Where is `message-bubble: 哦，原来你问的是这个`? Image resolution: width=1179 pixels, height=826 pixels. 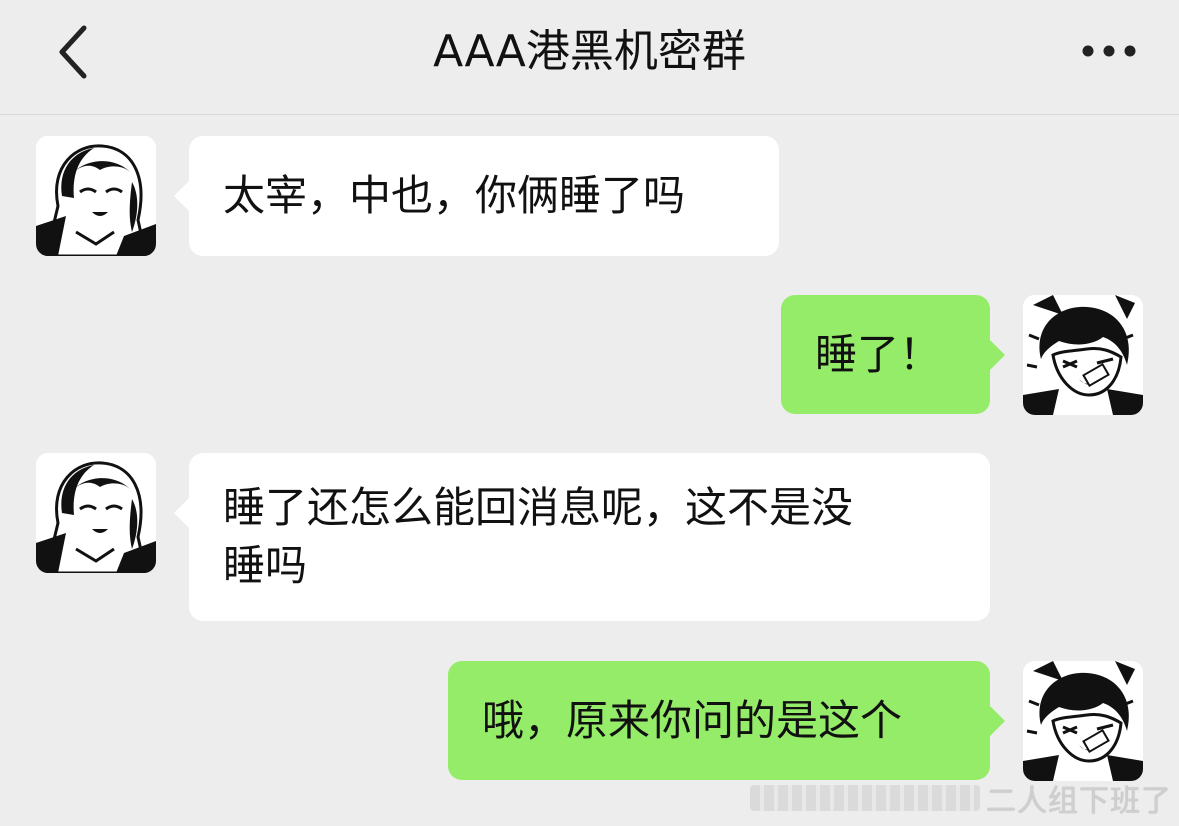 message-bubble: 哦，原来你问的是这个 is located at coordinates (726, 720).